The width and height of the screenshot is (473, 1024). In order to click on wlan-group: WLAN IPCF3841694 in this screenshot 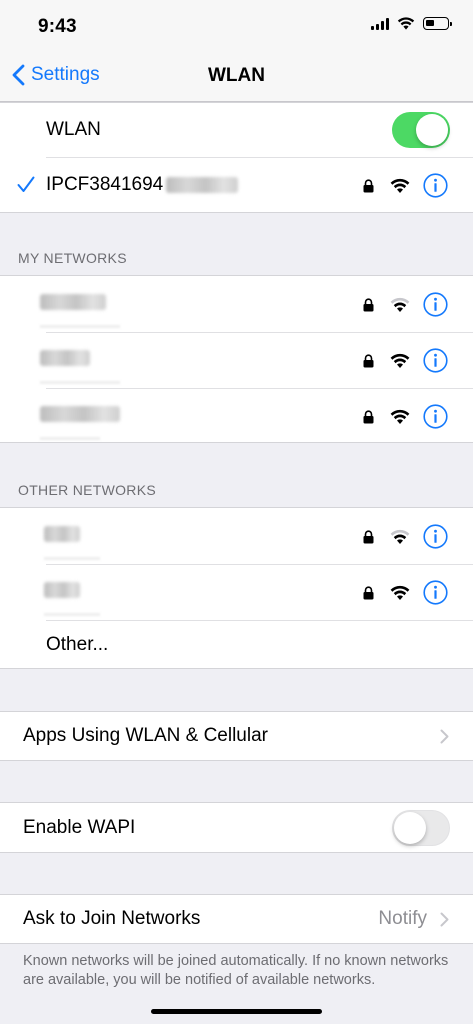, I will do `click(236, 157)`.